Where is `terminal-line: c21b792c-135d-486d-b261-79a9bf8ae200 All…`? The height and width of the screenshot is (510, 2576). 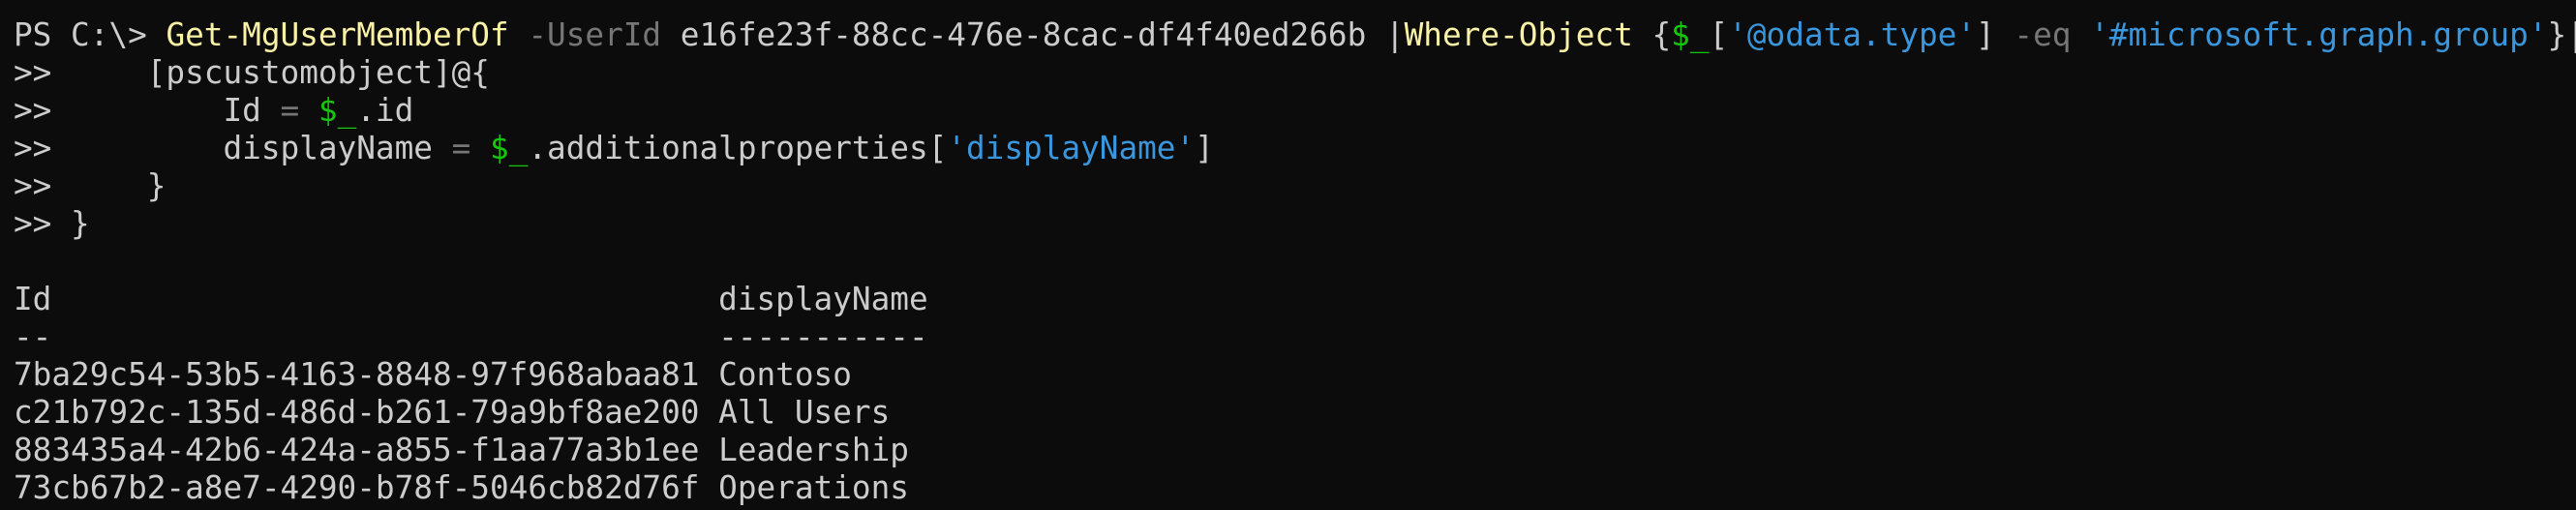
terminal-line: c21b792c-135d-486d-b261-79a9bf8ae200 All… is located at coordinates (1295, 413).